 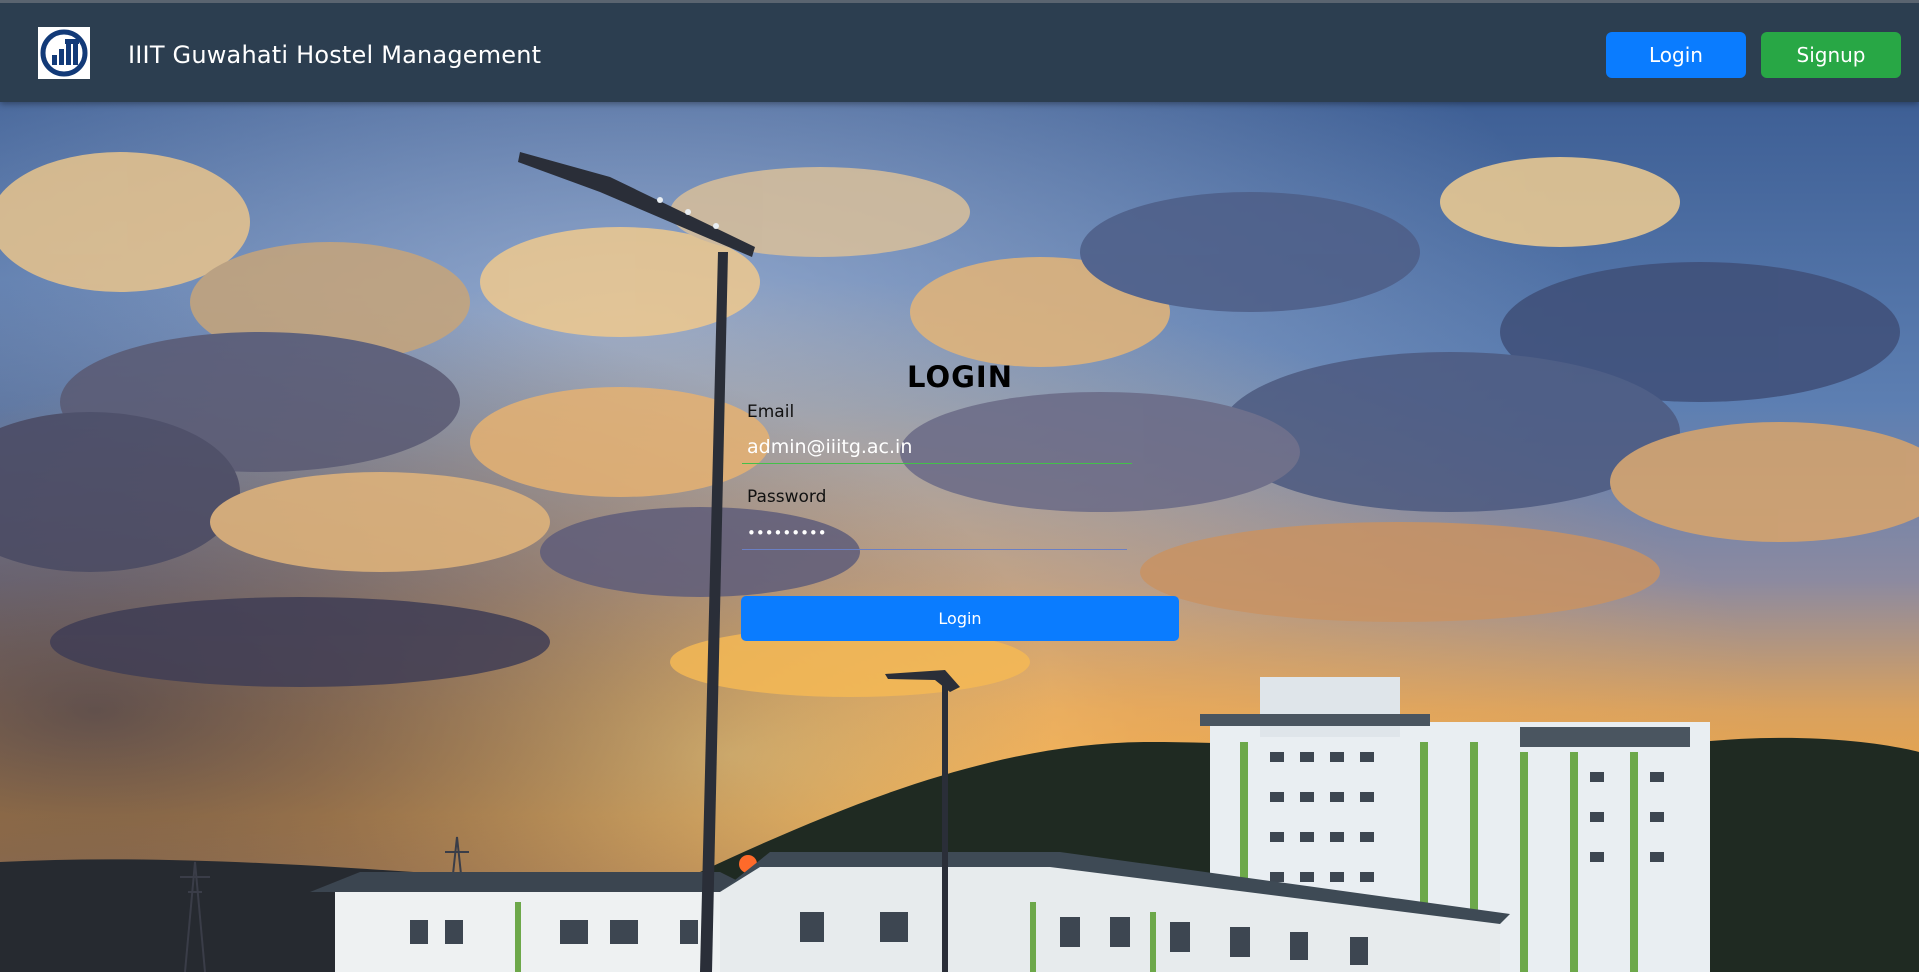 I want to click on nav-signup-button: Signup, so click(x=1831, y=55).